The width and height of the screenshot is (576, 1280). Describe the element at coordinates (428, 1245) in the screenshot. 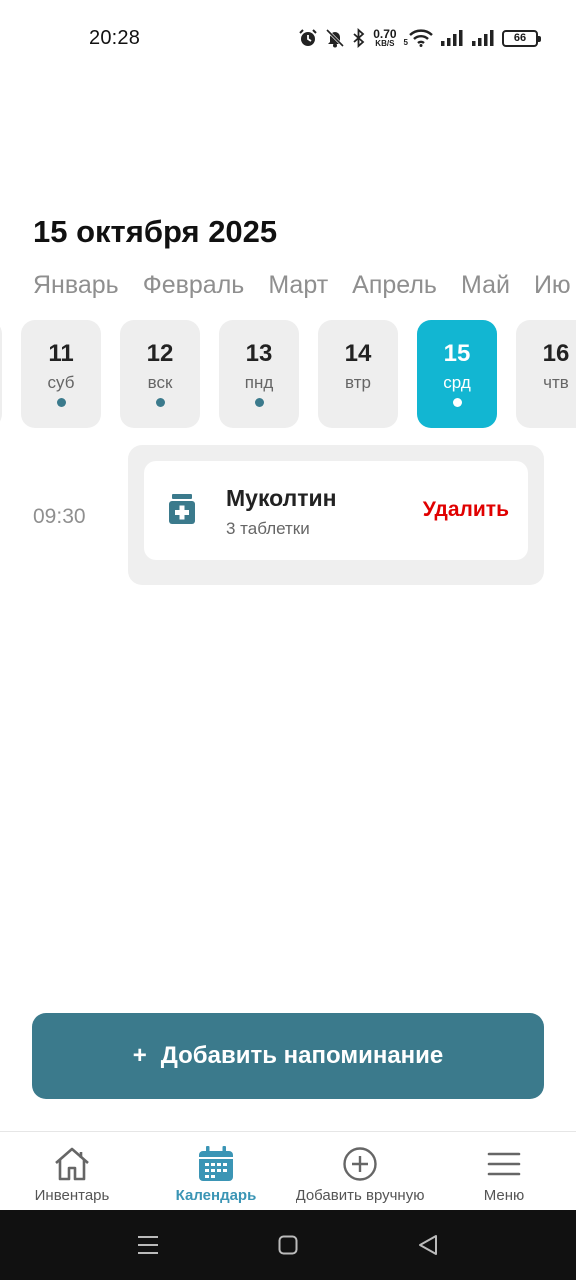

I see `back-icon` at that location.